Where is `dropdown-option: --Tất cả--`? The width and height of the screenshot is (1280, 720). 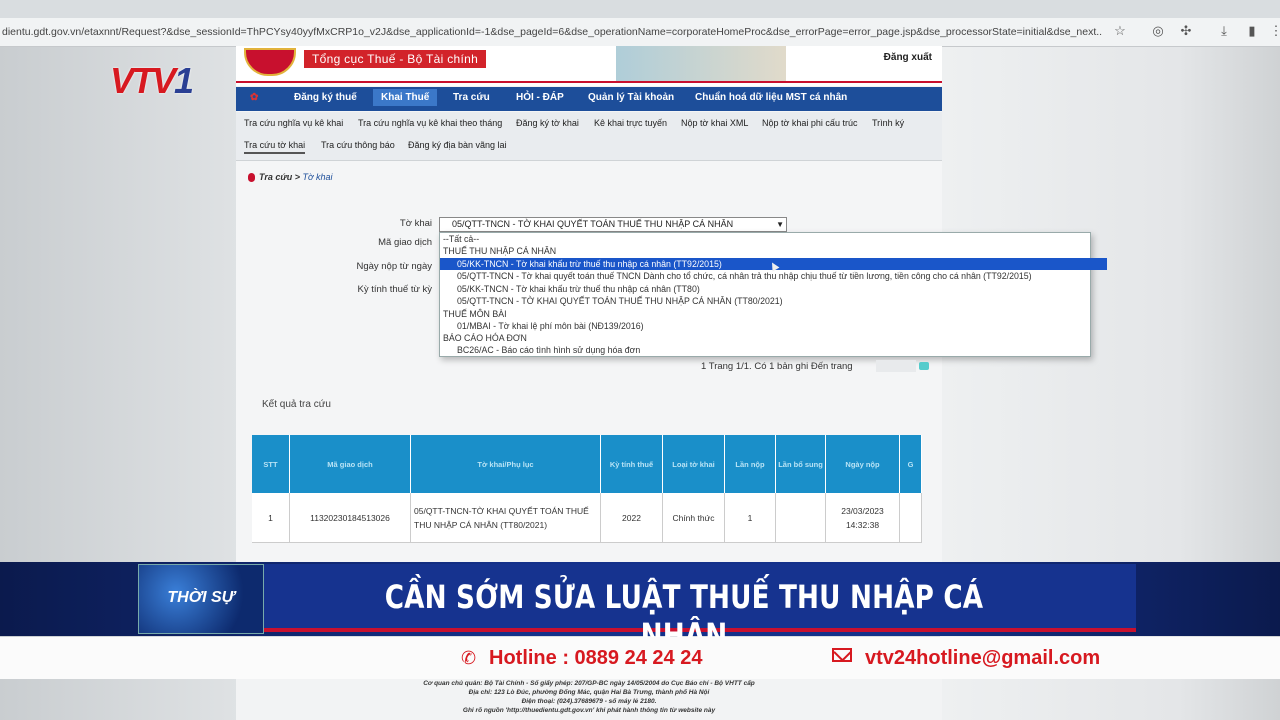 dropdown-option: --Tất cả-- is located at coordinates (766, 239).